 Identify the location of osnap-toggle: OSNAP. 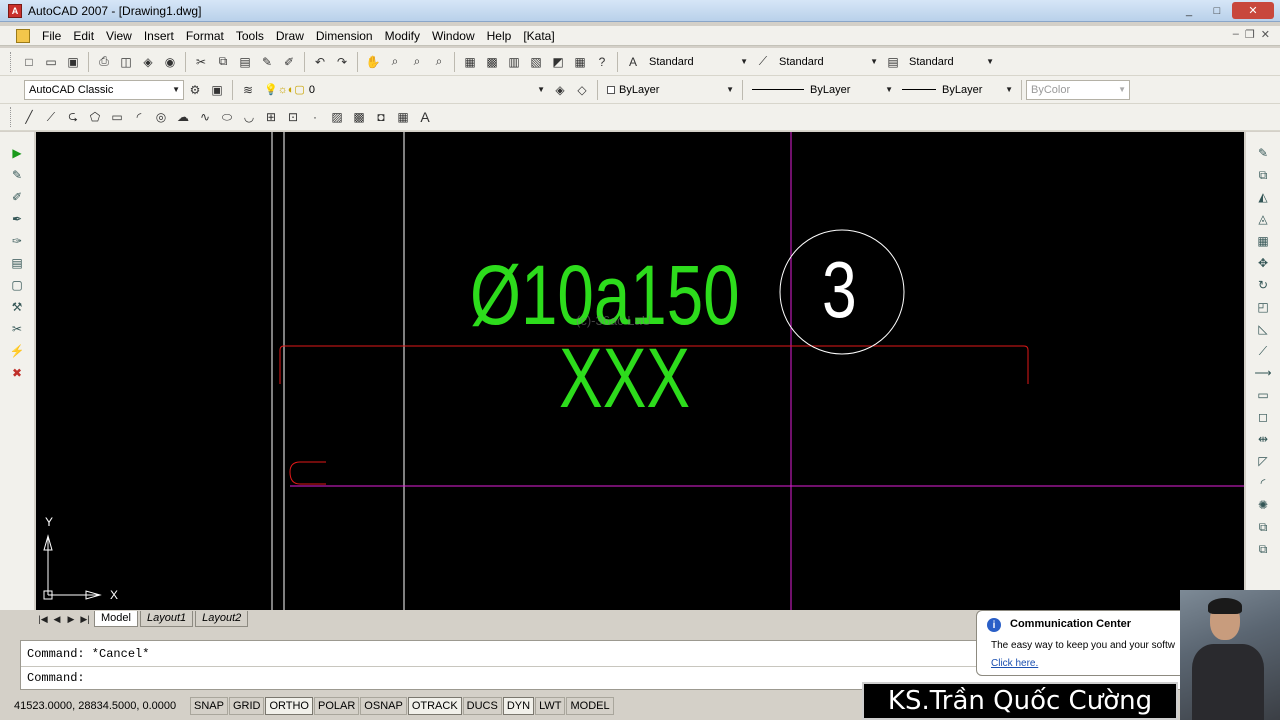
(383, 706).